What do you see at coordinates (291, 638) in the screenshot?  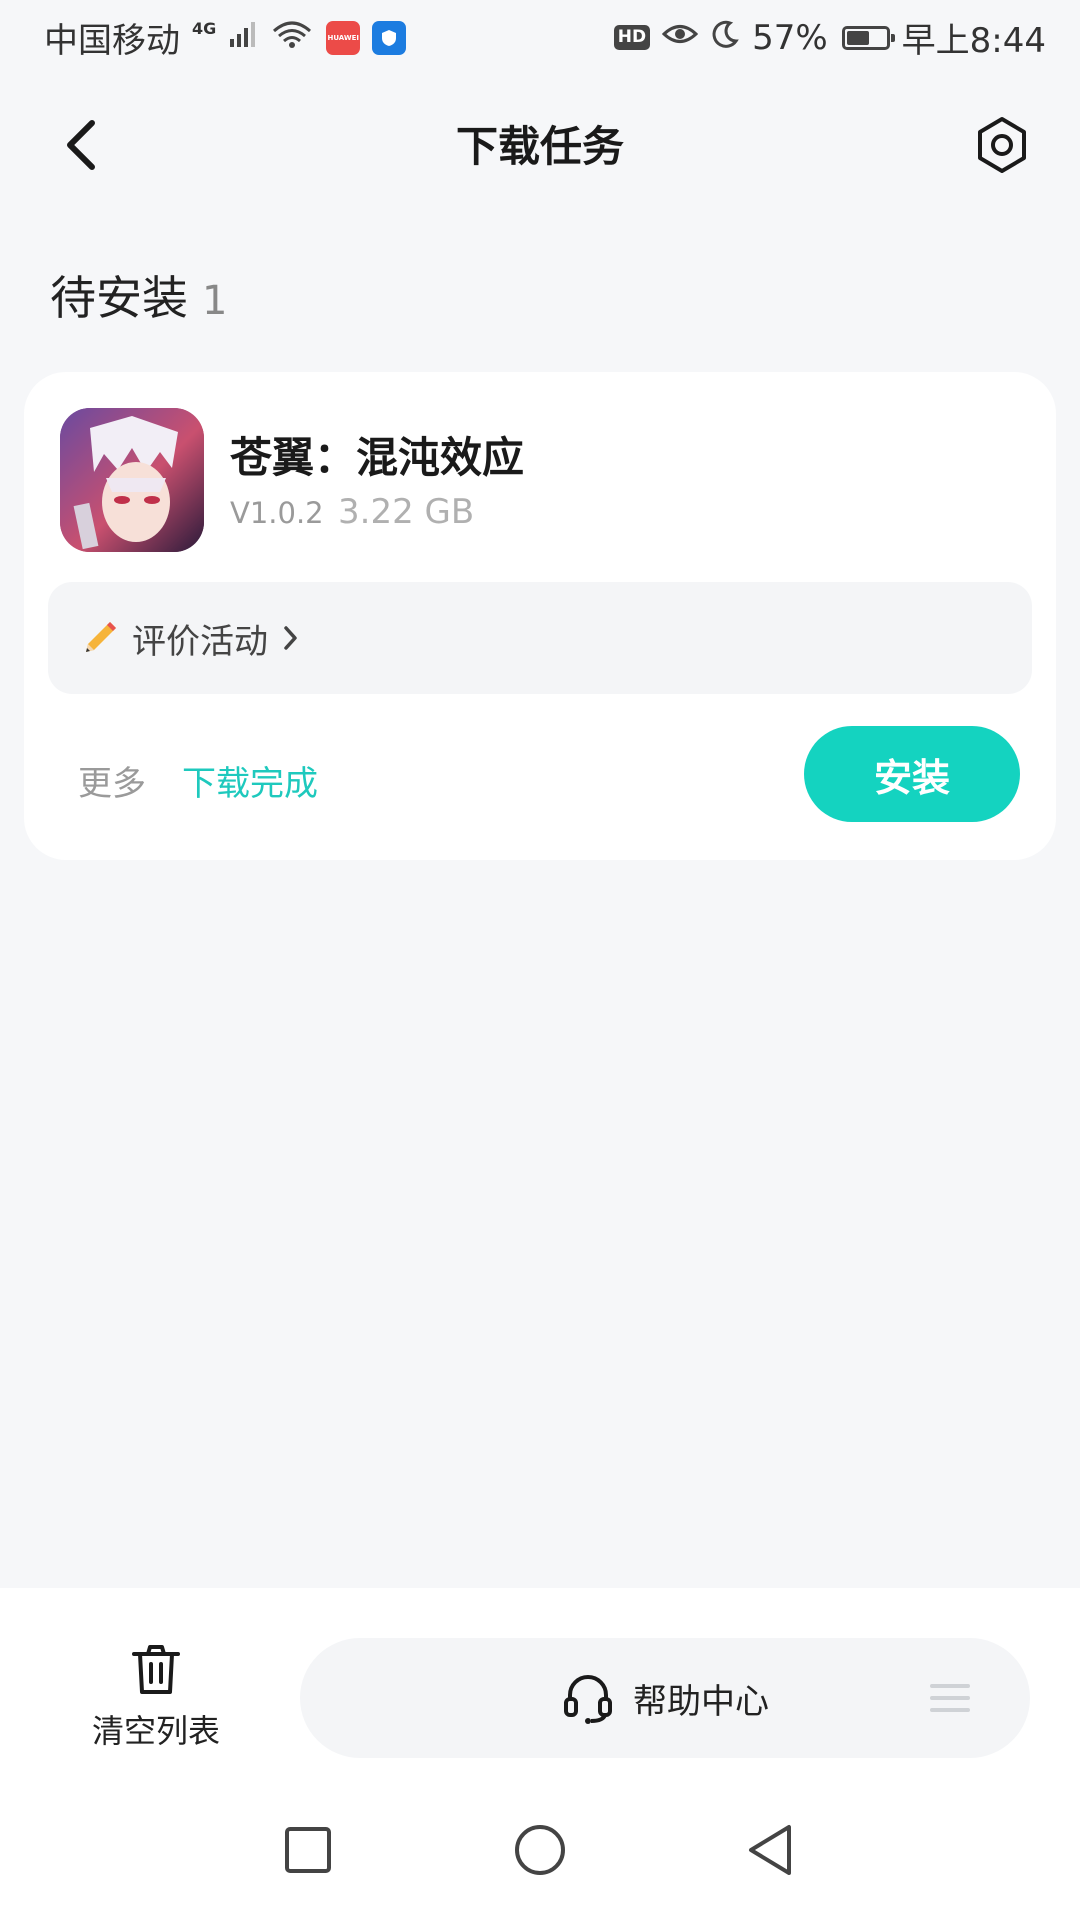 I see `chevron-right-icon` at bounding box center [291, 638].